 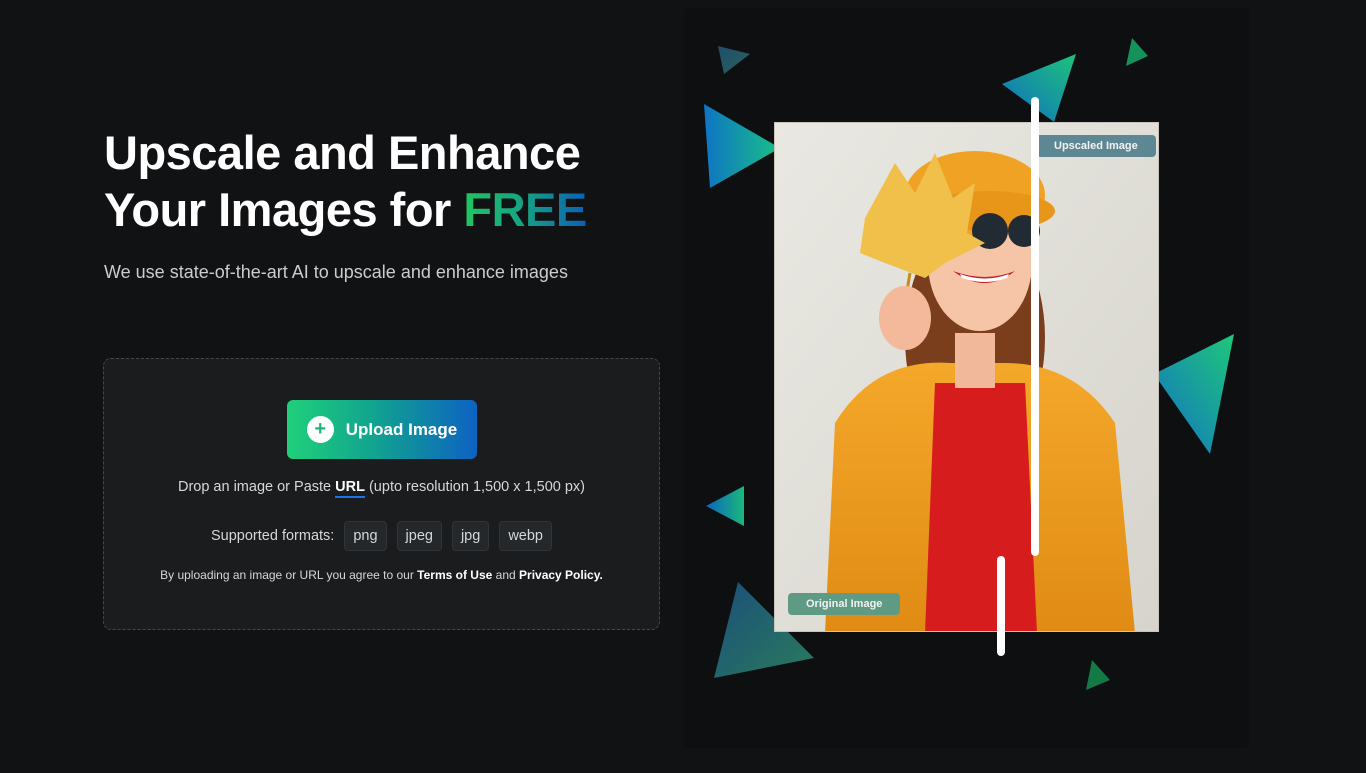 What do you see at coordinates (844, 604) in the screenshot?
I see `original-image-label: Original Image` at bounding box center [844, 604].